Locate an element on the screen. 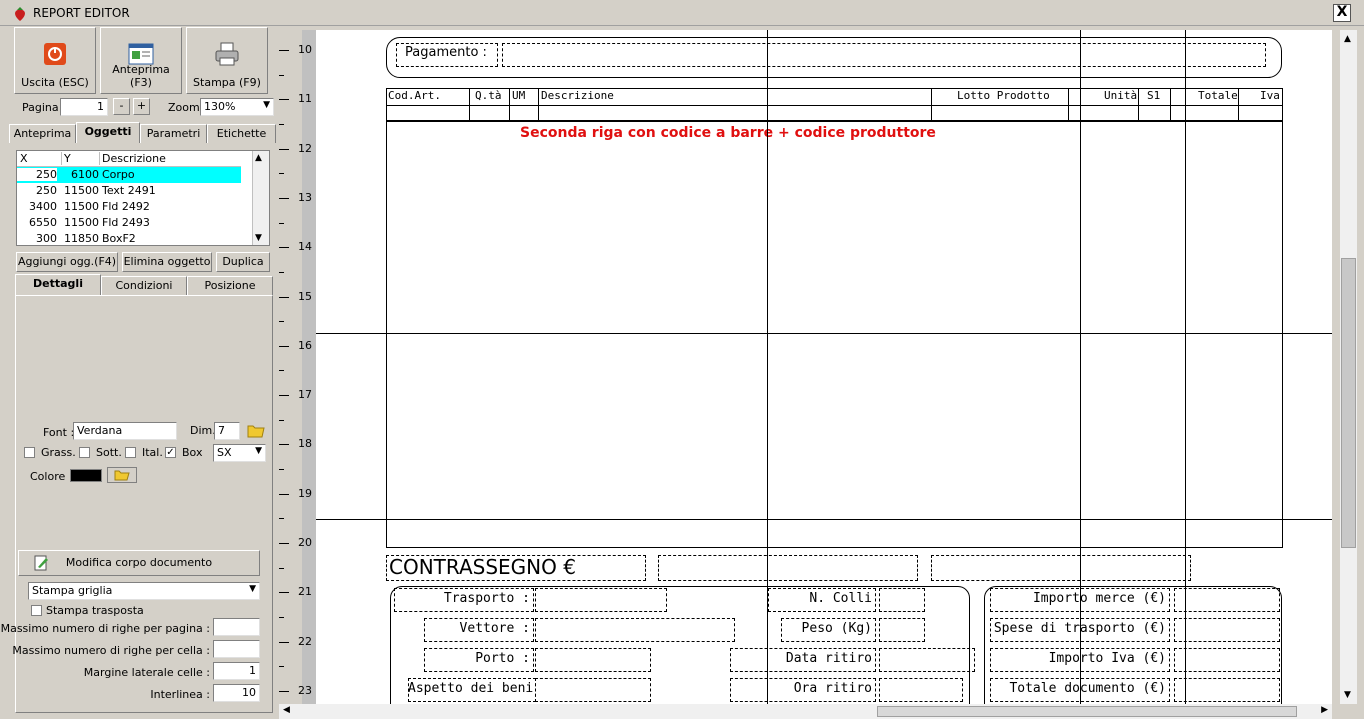 The image size is (1364, 719). bold-checkbox is located at coordinates (29, 452).